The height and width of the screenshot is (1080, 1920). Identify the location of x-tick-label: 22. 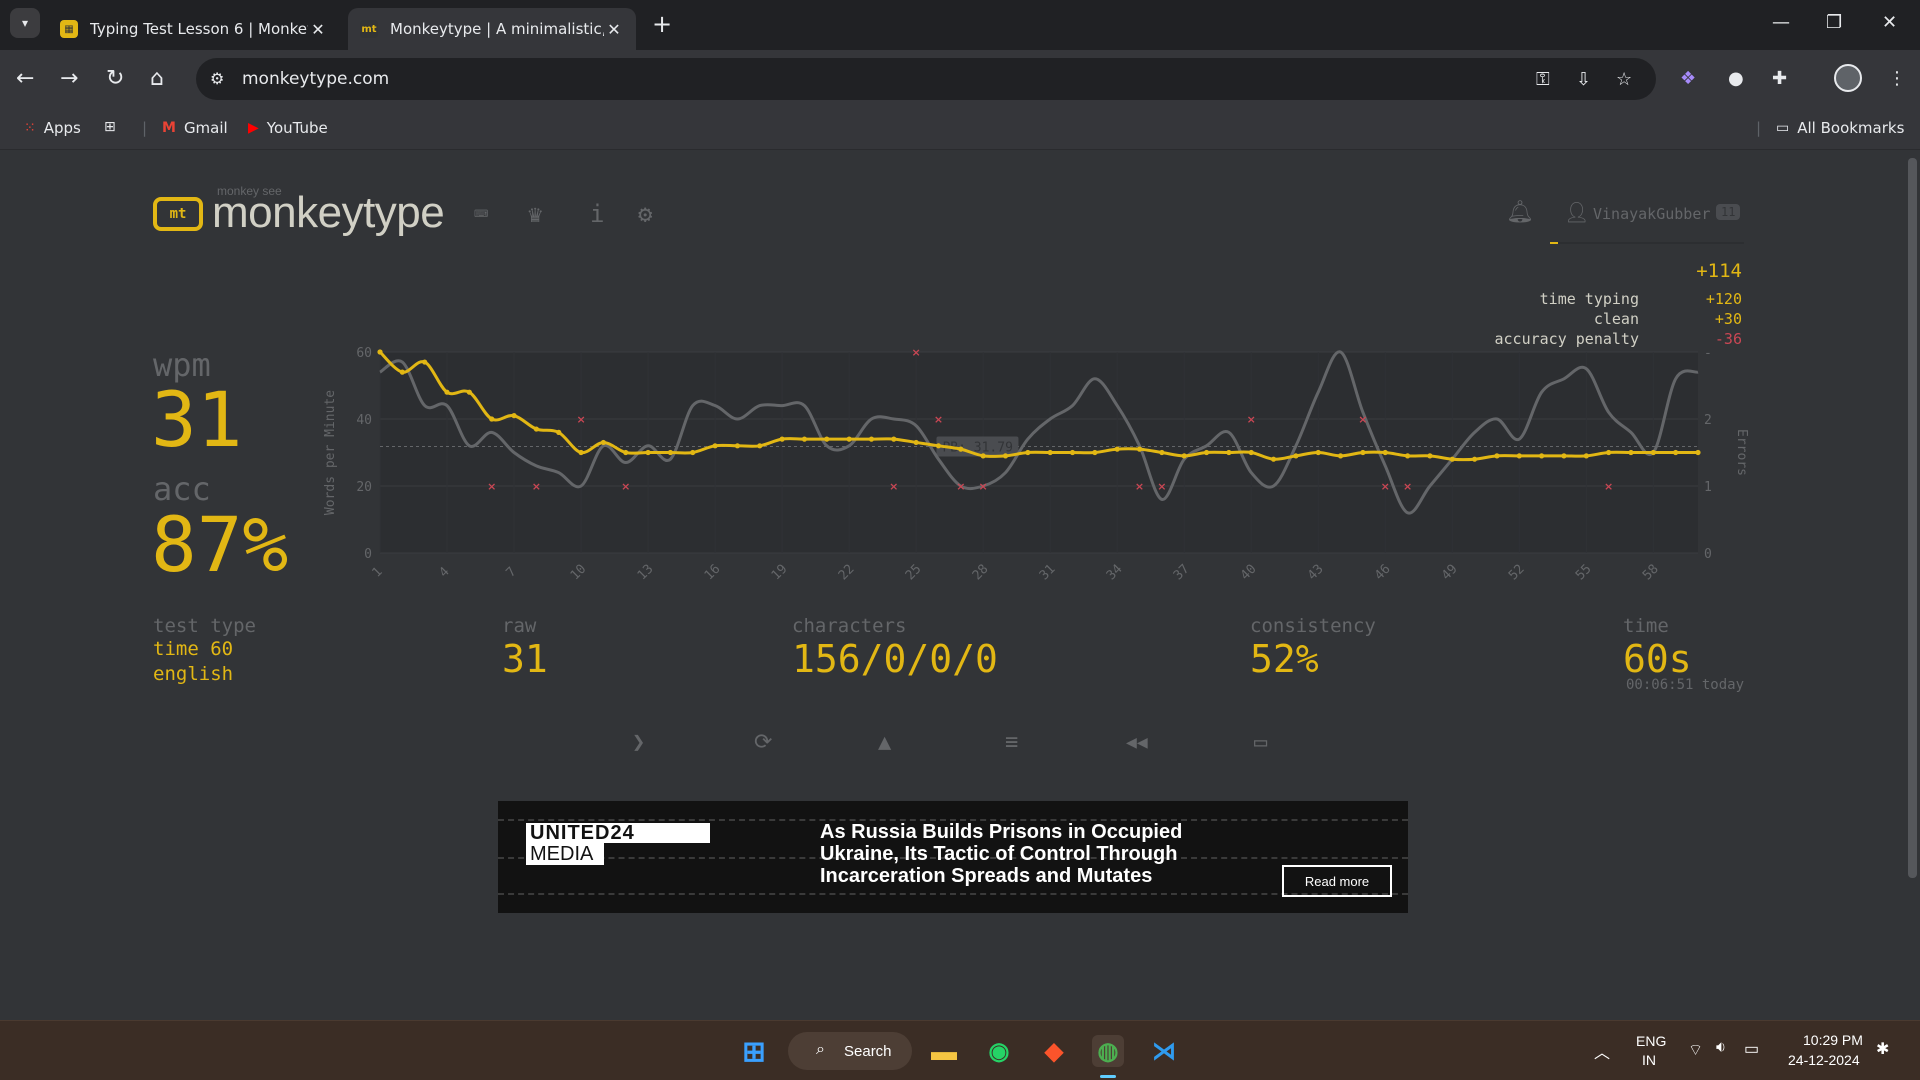
(847, 573).